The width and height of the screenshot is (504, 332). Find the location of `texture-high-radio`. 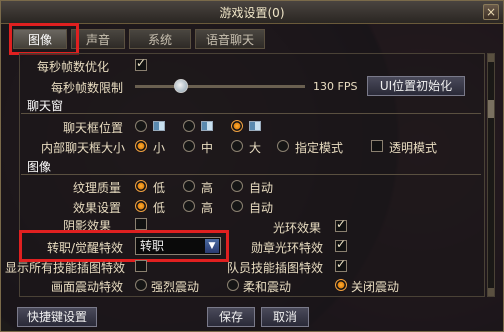

texture-high-radio is located at coordinates (189, 186).